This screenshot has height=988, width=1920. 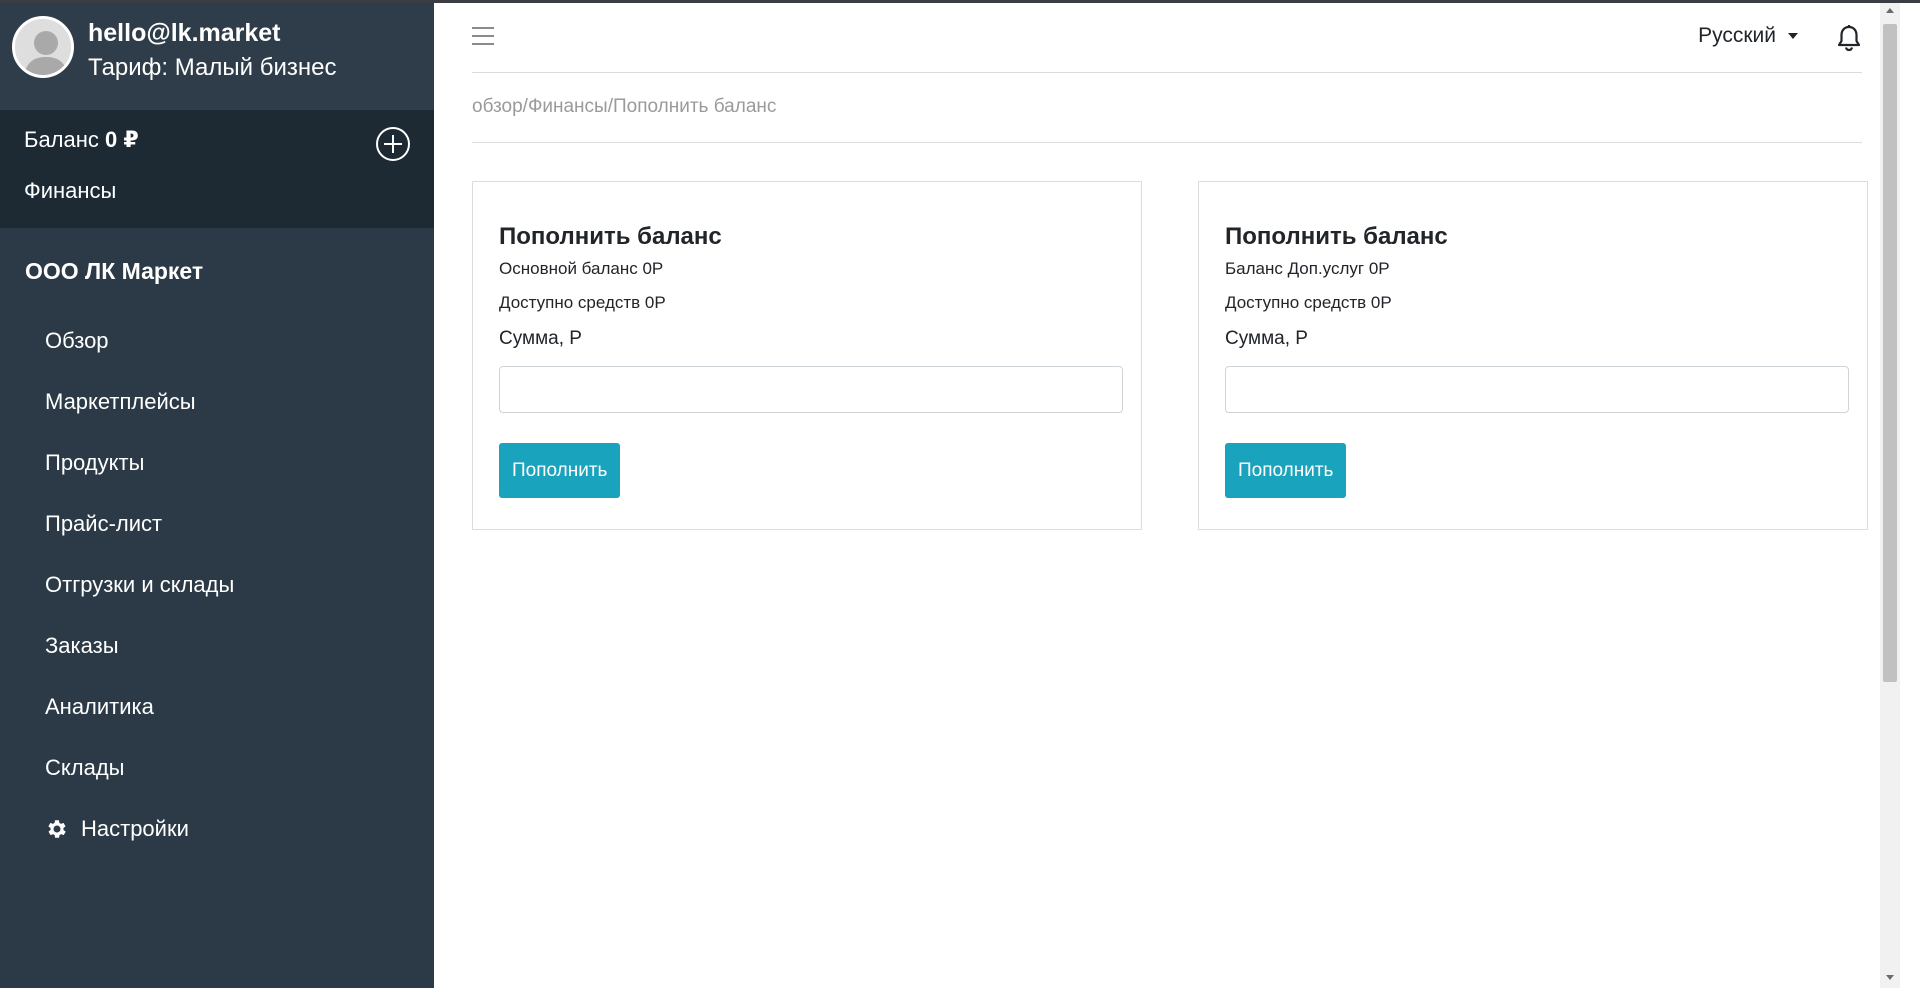 What do you see at coordinates (960, 1) in the screenshot?
I see `window-top-edge` at bounding box center [960, 1].